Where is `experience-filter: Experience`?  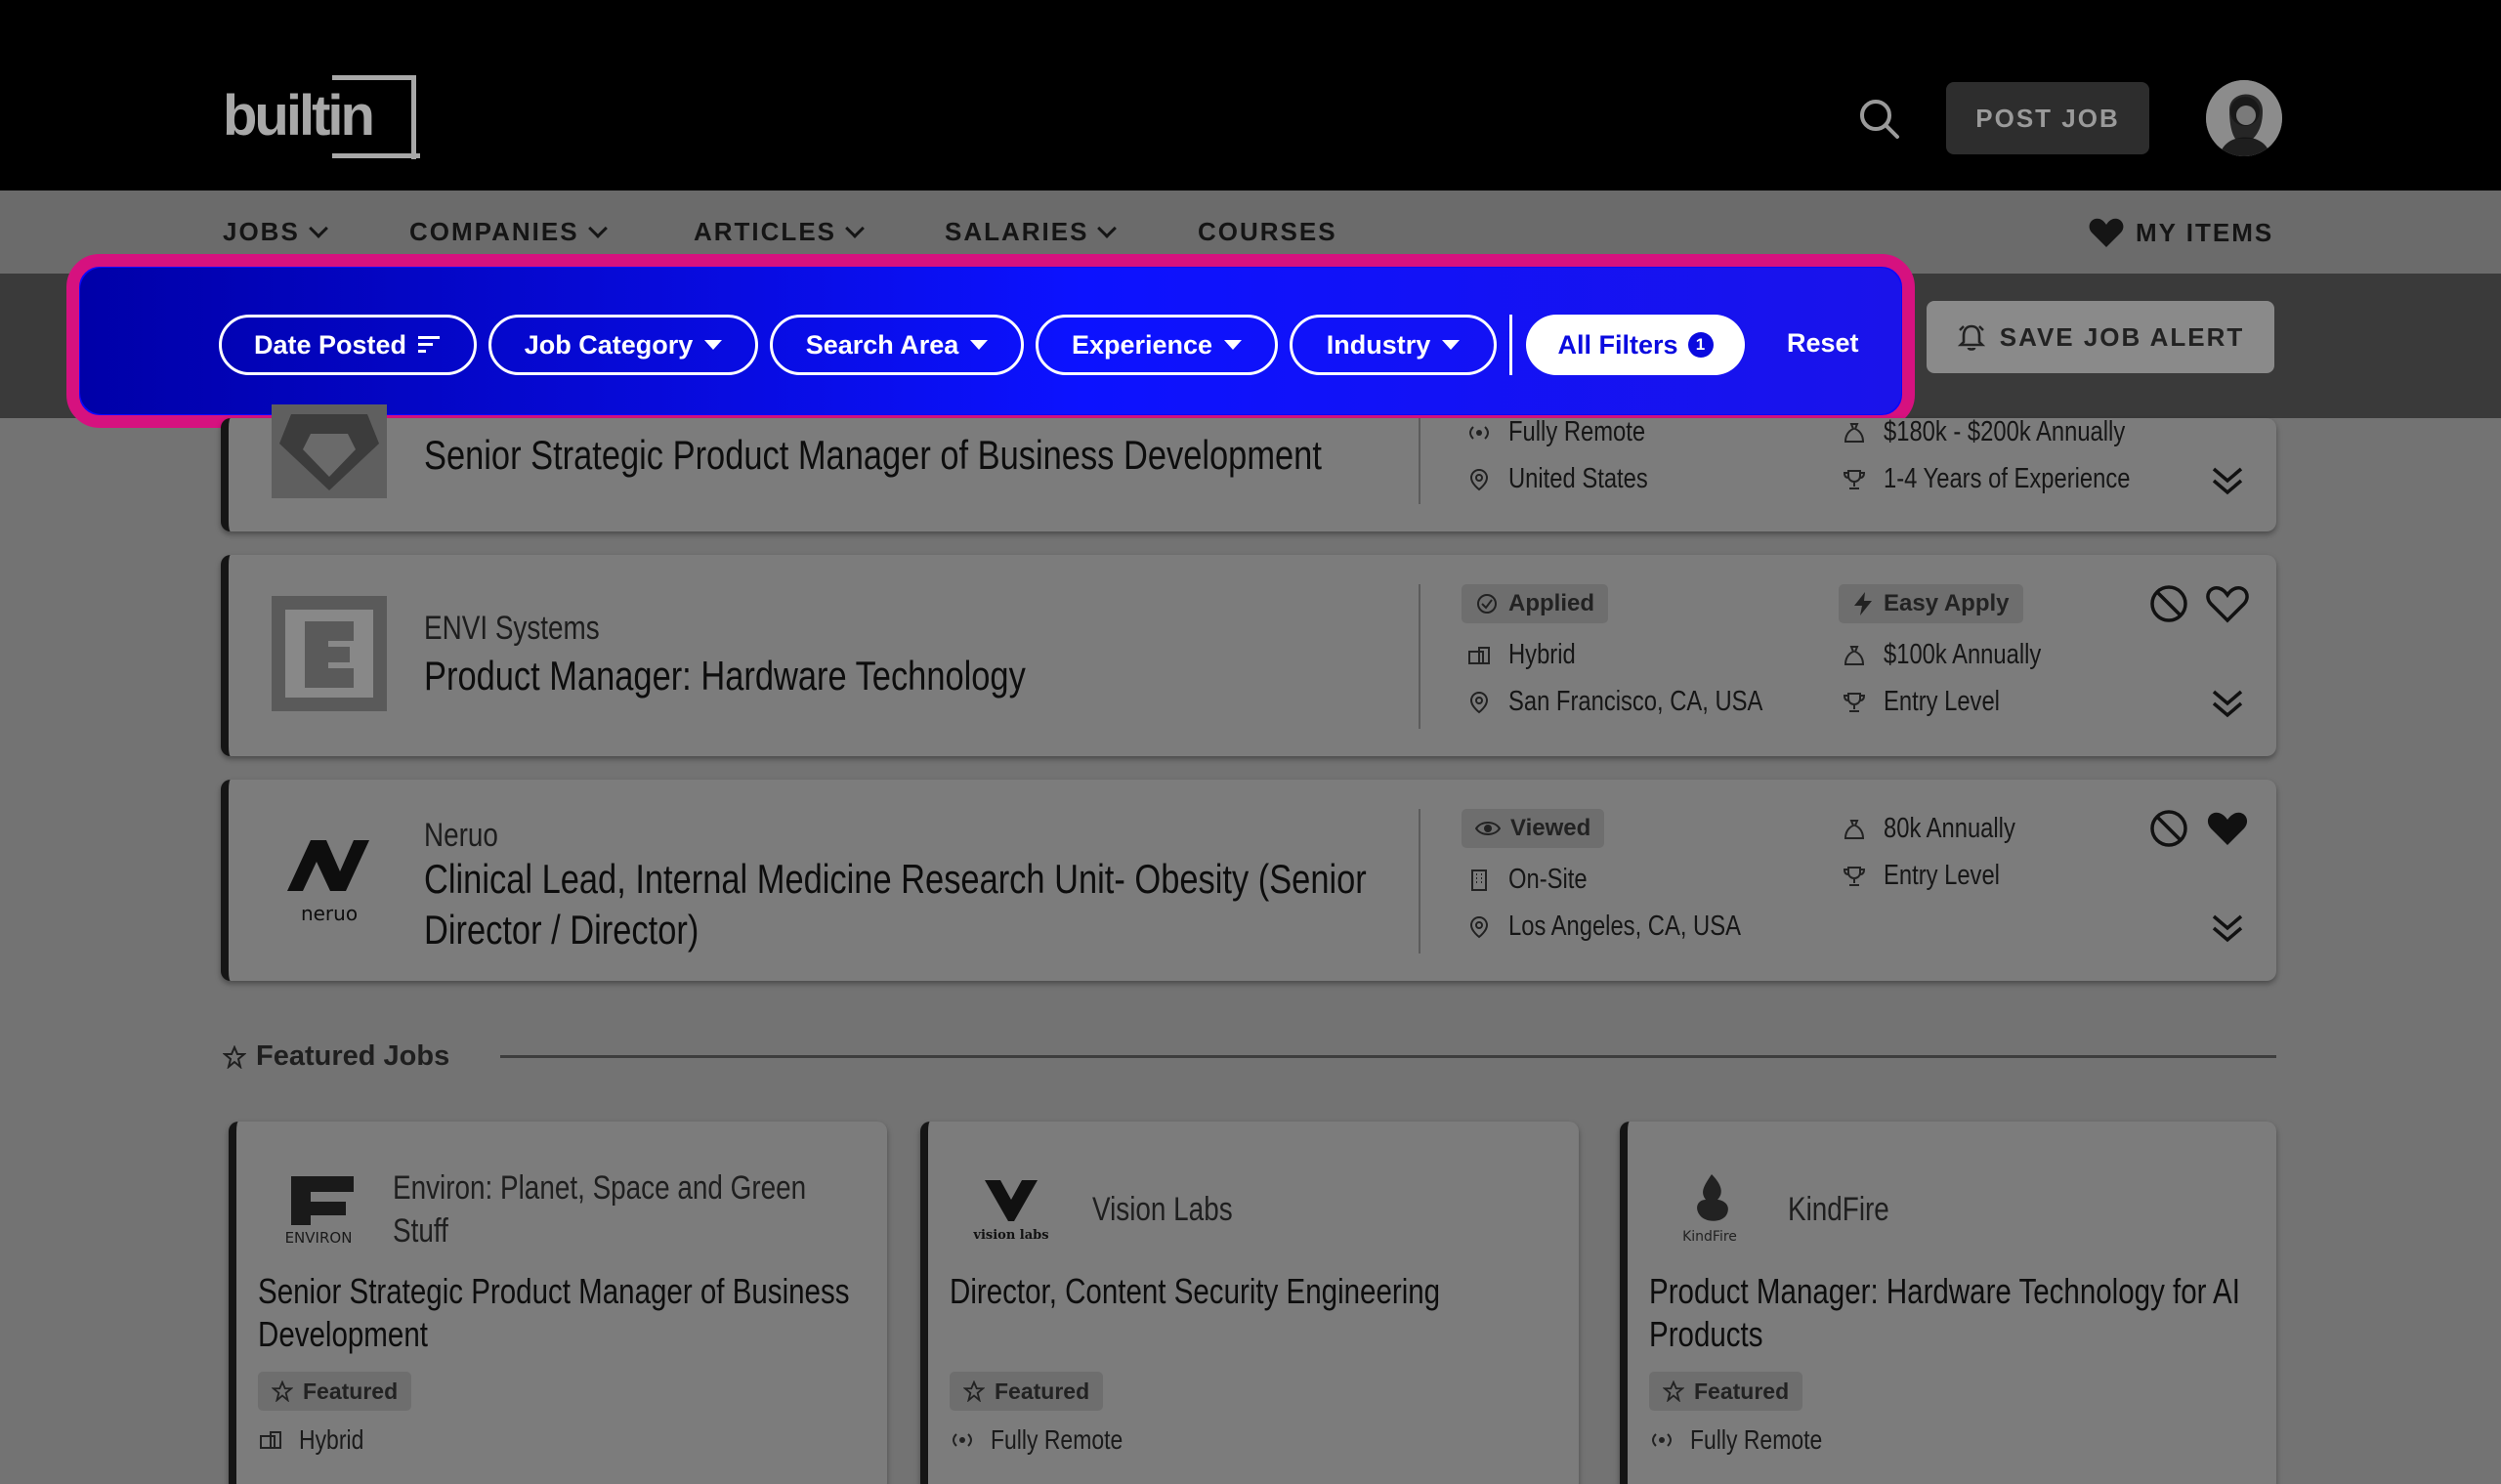 experience-filter: Experience is located at coordinates (1157, 345).